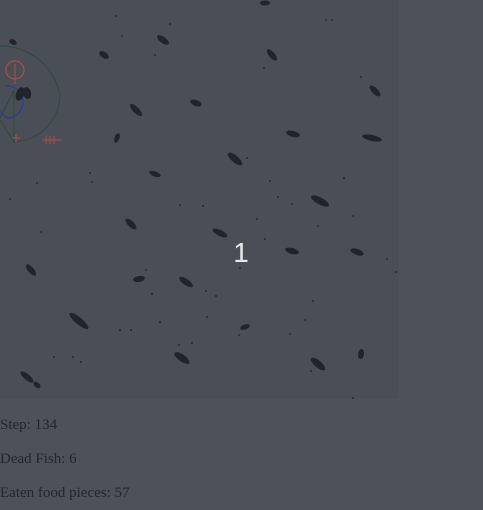  Describe the element at coordinates (38, 459) in the screenshot. I see `dead-fish-counter: Dead Fish: 6` at that location.